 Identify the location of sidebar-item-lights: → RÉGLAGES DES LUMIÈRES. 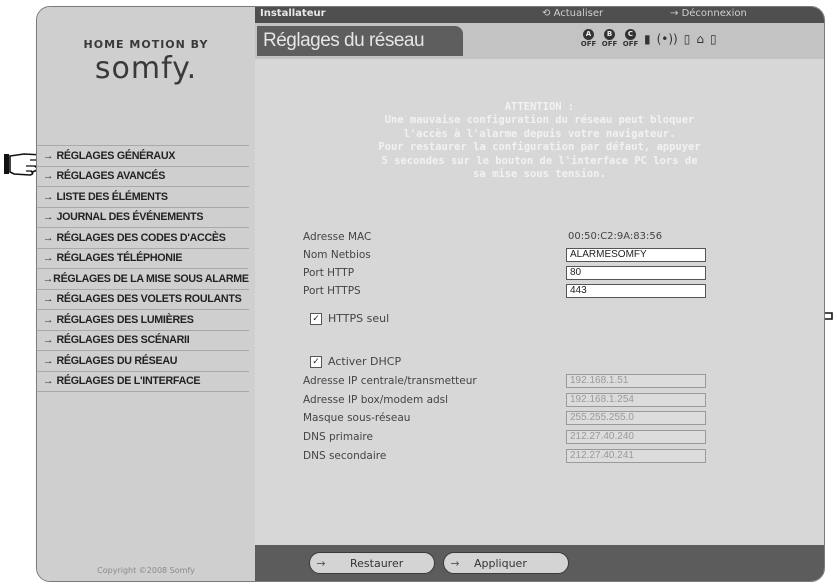
(143, 319).